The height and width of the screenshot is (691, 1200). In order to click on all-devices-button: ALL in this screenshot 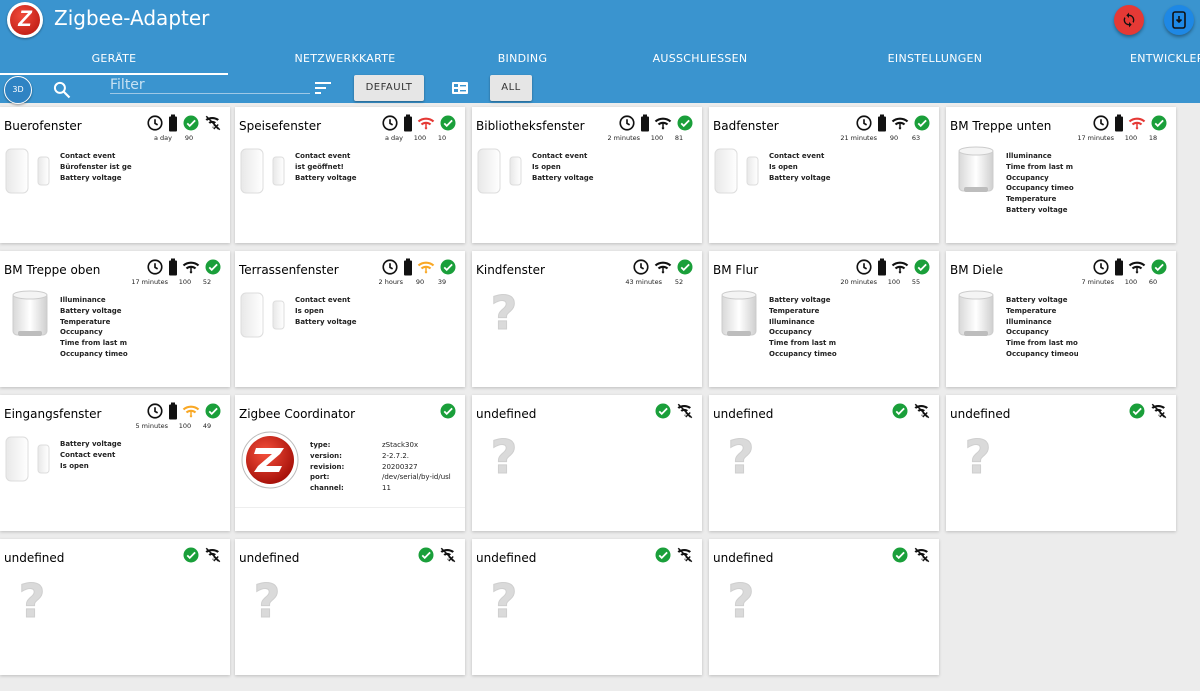, I will do `click(511, 88)`.